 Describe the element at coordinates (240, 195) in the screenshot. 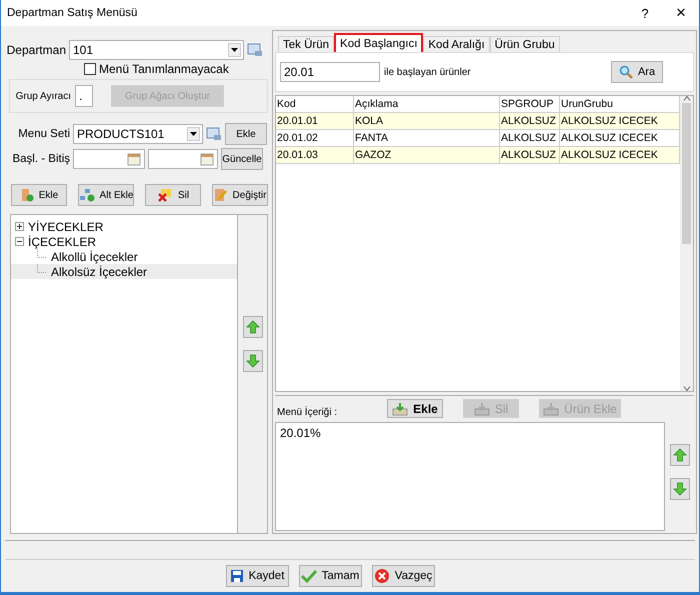

I see `toolbar-button: Değiştir` at that location.